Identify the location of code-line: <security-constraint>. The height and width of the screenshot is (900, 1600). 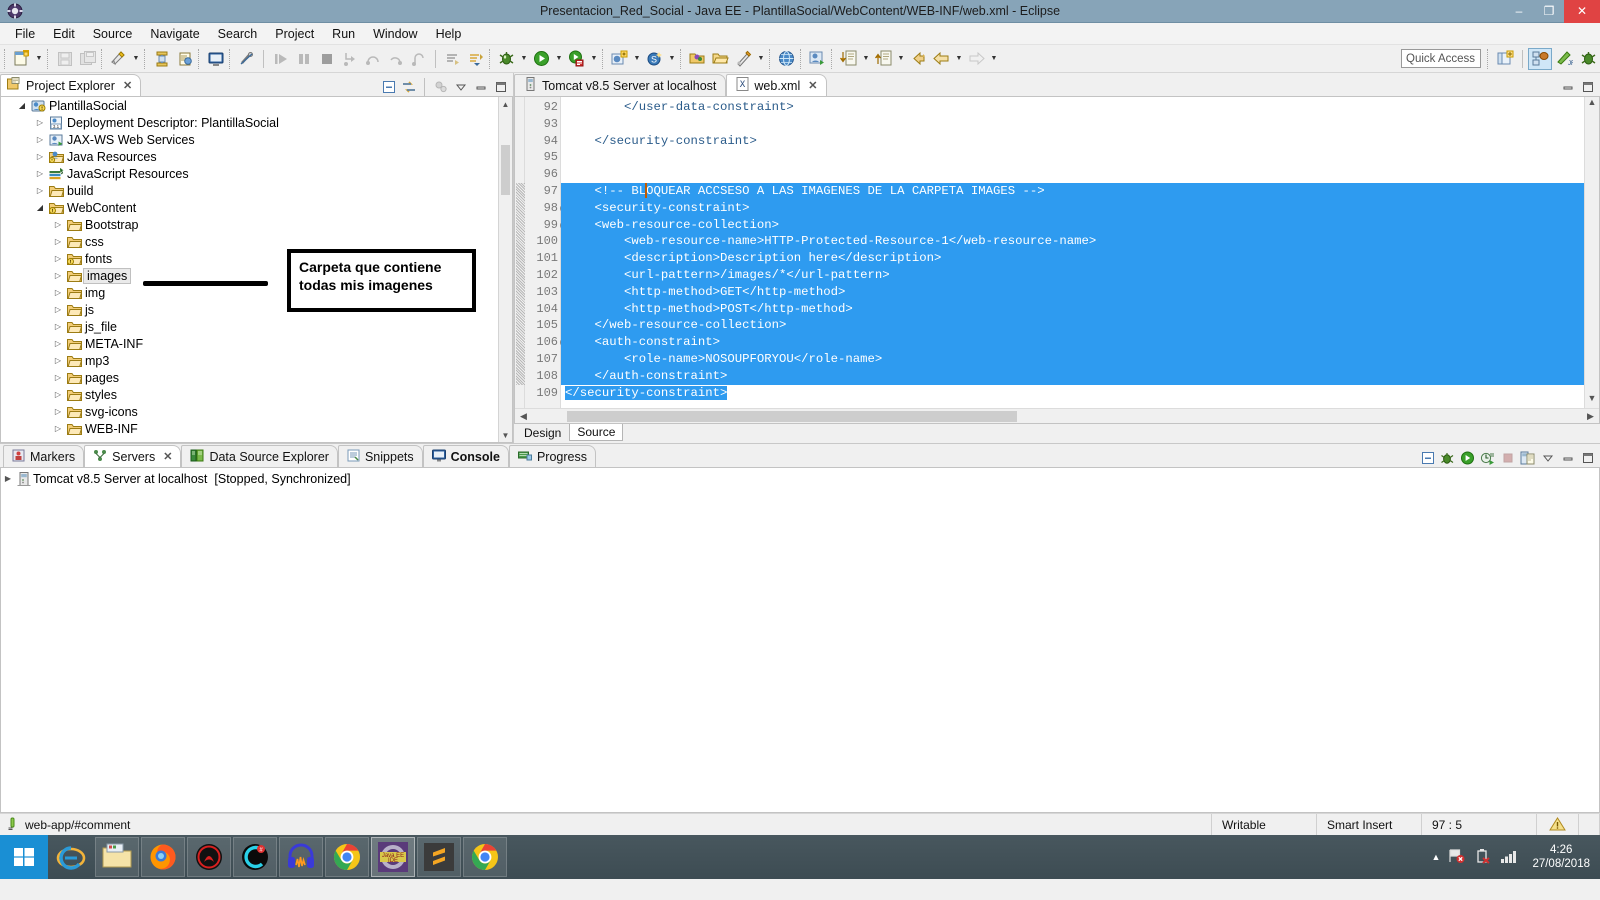
(1080, 208).